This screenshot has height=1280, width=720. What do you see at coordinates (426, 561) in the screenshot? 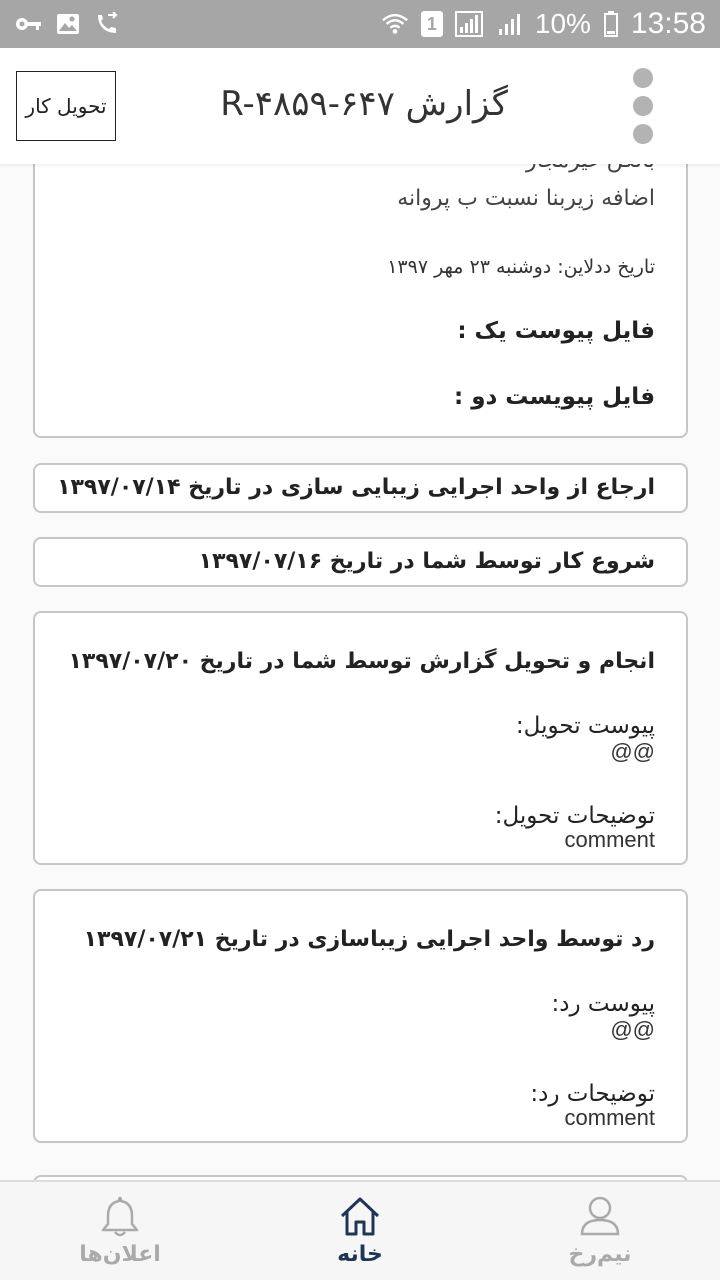
I see `start-text: شروع کار توسط شما در تاریخ ۱۳۹۷/۰۷/۱۶` at bounding box center [426, 561].